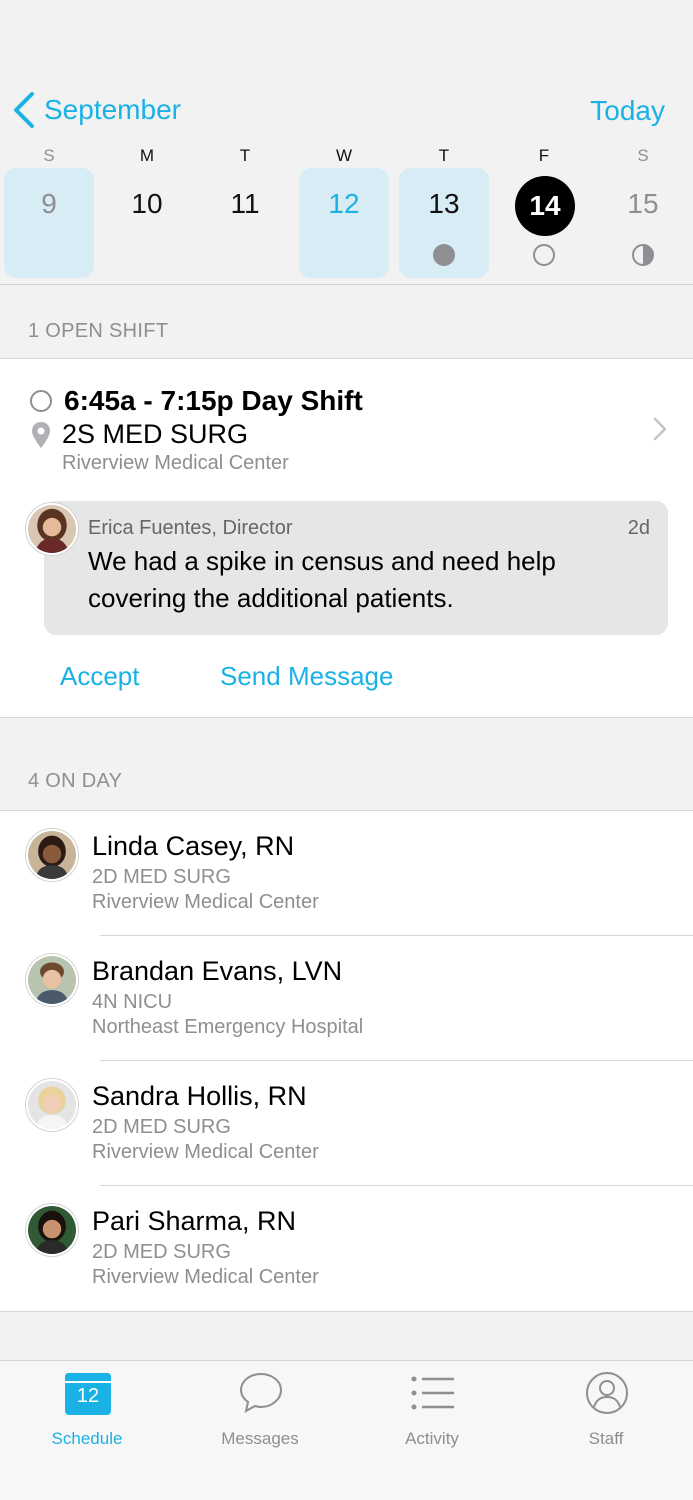  I want to click on day-monday: M 10, so click(147, 209).